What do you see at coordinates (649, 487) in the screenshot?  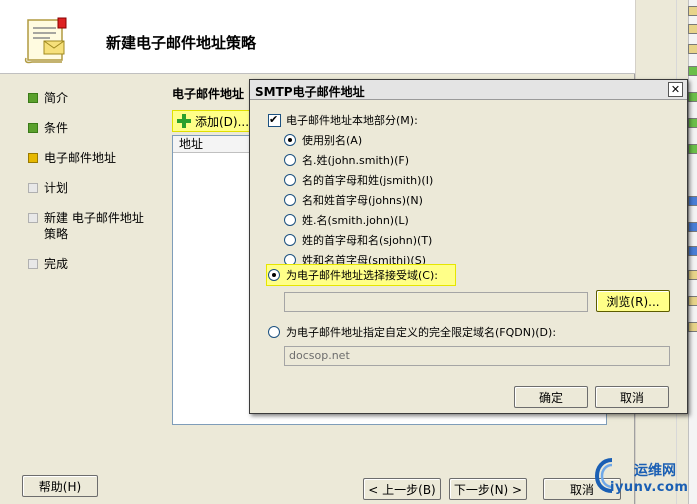 I see `watermark-url: iyunv.com` at bounding box center [649, 487].